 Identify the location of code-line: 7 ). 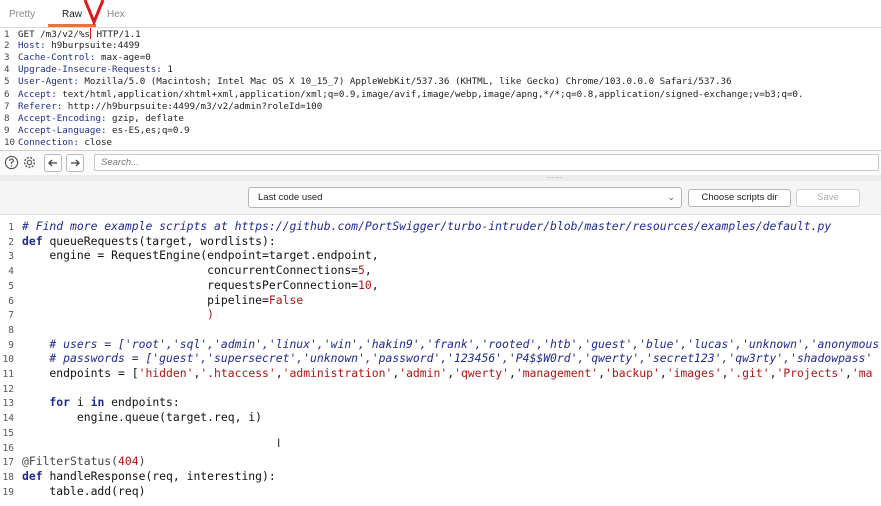
(107, 314).